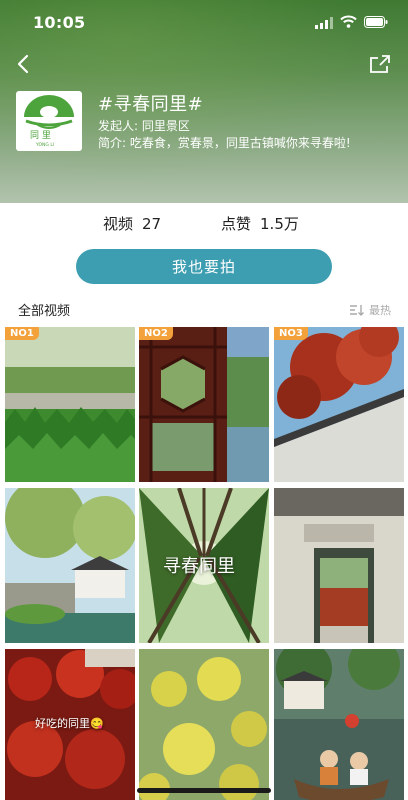 The width and height of the screenshot is (408, 800). What do you see at coordinates (151, 104) in the screenshot?
I see `topic-title: #寻春同里#` at bounding box center [151, 104].